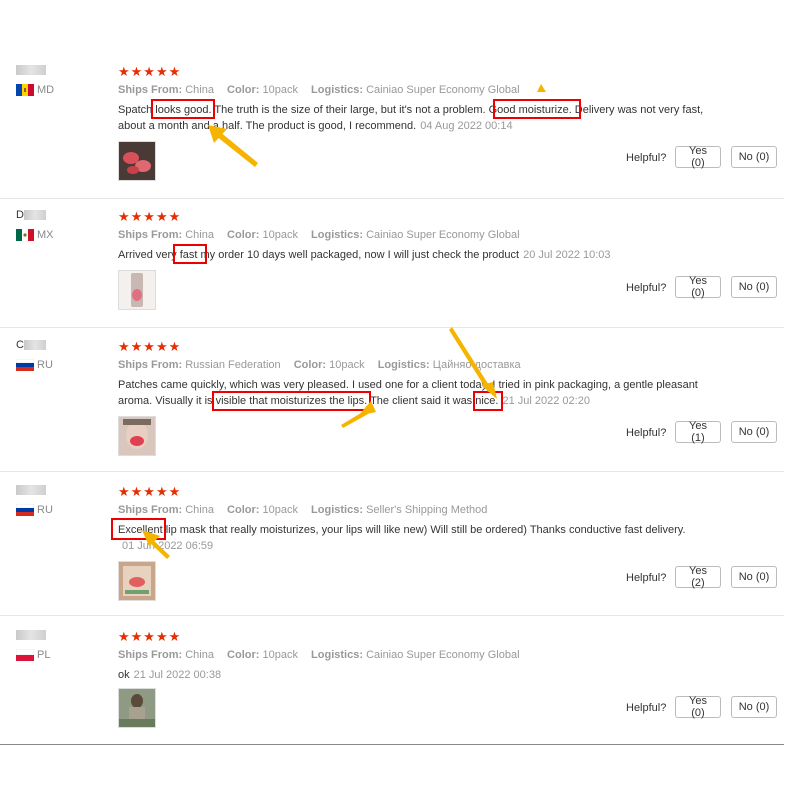 Image resolution: width=800 pixels, height=800 pixels. Describe the element at coordinates (35, 80) in the screenshot. I see `reviewer-info: MD` at that location.